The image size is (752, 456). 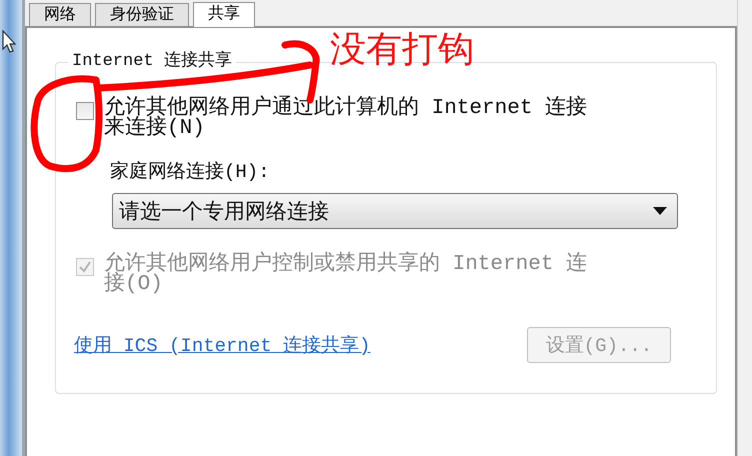 I want to click on ics-link: 使用 ICS (Internet 连接共享), so click(x=222, y=345).